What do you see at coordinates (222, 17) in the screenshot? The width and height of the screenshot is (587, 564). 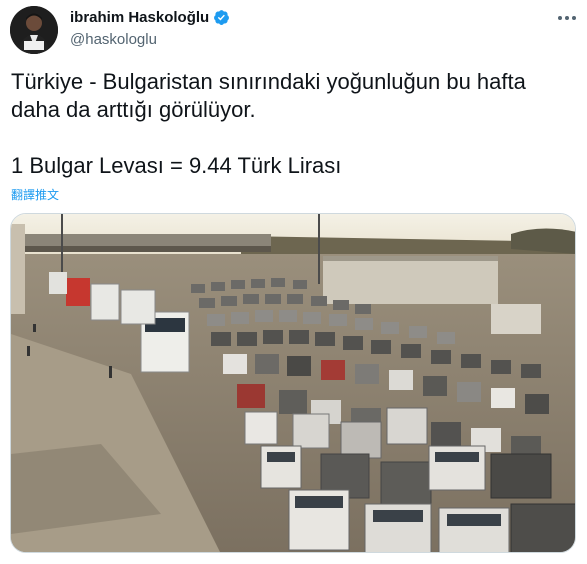 I see `verified-badge-icon` at bounding box center [222, 17].